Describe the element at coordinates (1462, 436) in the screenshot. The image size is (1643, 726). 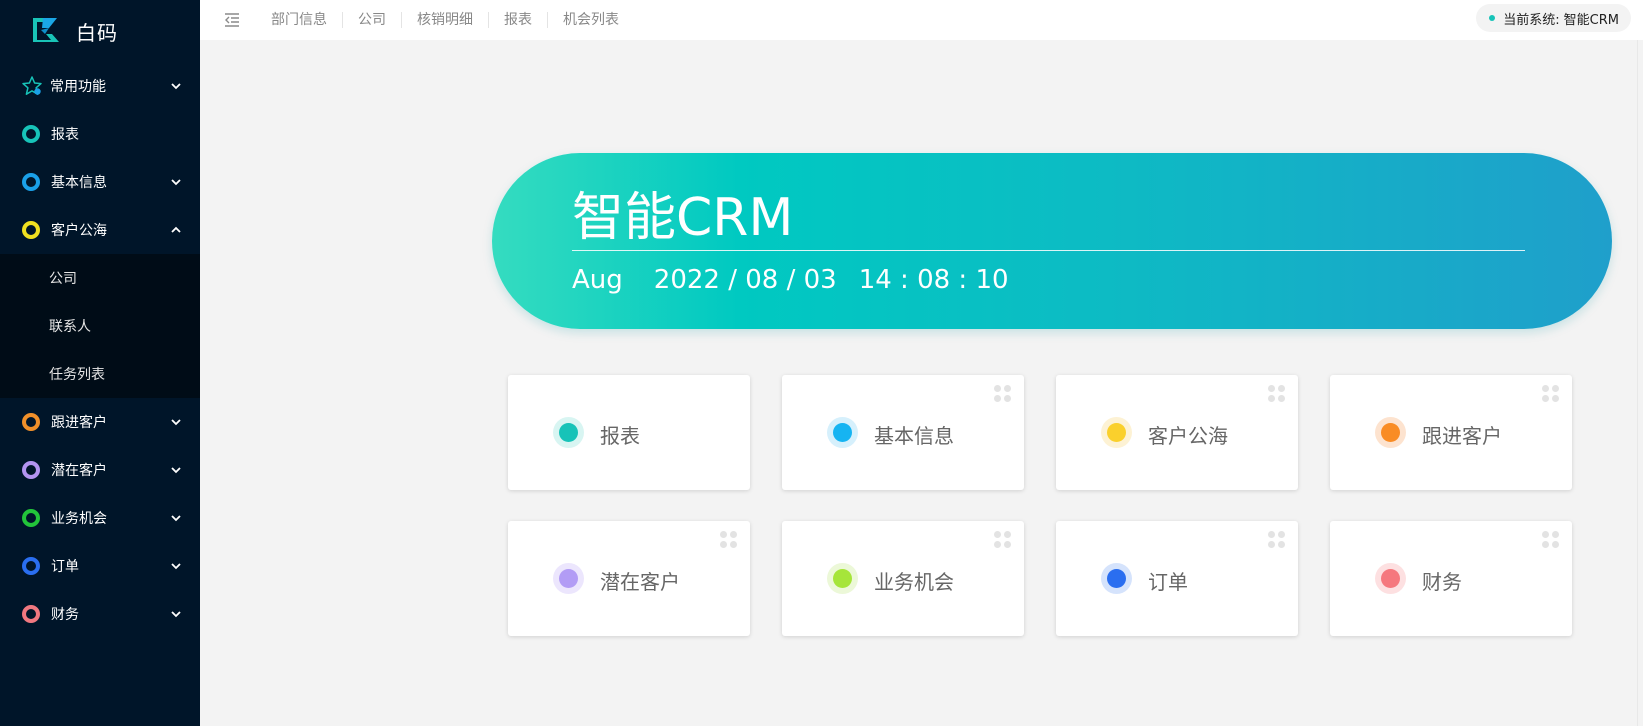
I see `card-label: 跟进客户` at that location.